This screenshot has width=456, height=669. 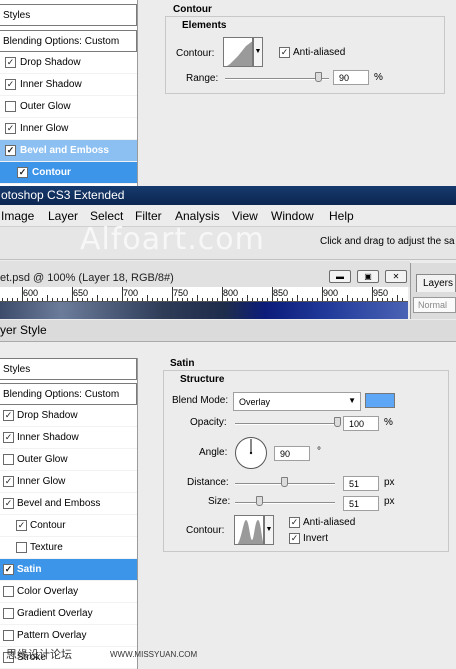 What do you see at coordinates (8, 415) in the screenshot?
I see `bottom-drop-shadow-checkbox: ✓` at bounding box center [8, 415].